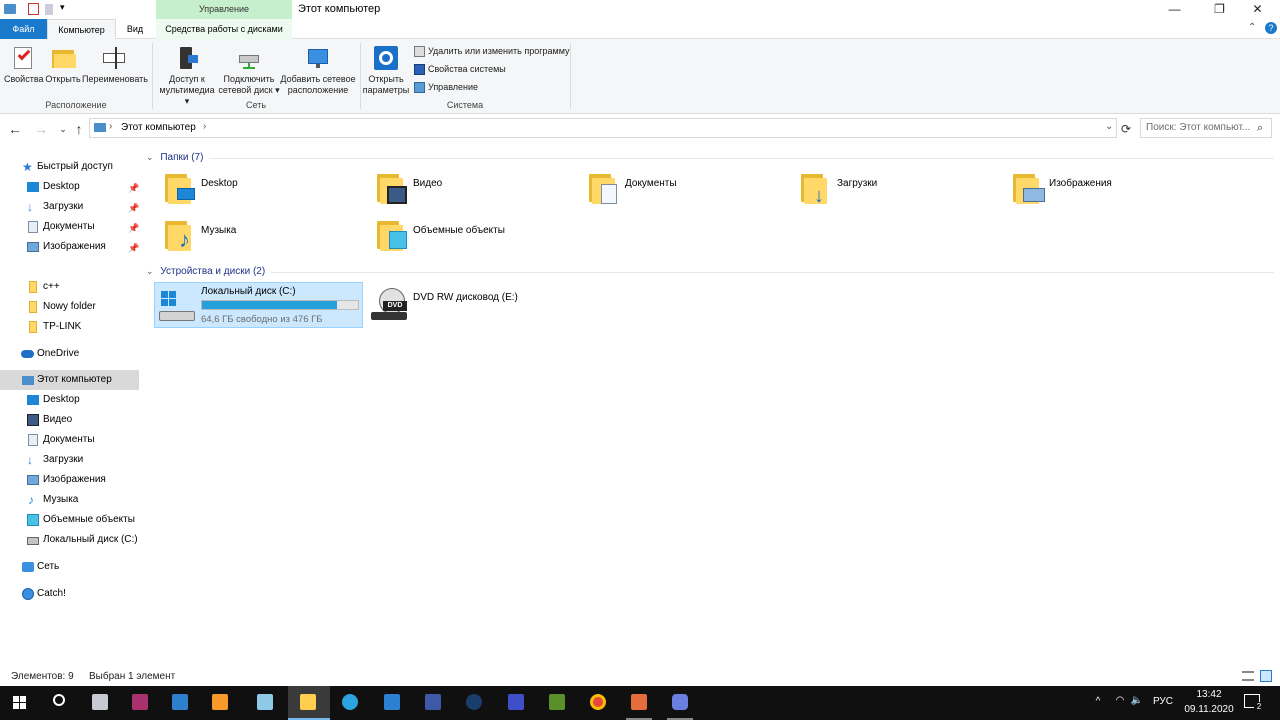  What do you see at coordinates (350, 703) in the screenshot?
I see `taskbar-app-telegram` at bounding box center [350, 703].